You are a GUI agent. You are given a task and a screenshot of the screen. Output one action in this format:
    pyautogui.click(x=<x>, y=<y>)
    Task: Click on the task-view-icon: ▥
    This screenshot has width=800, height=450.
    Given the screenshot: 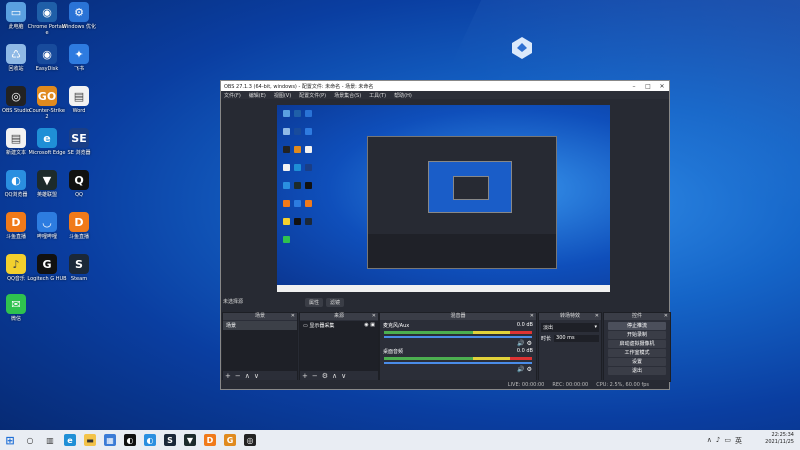 What is the action you would take?
    pyautogui.click(x=50, y=440)
    